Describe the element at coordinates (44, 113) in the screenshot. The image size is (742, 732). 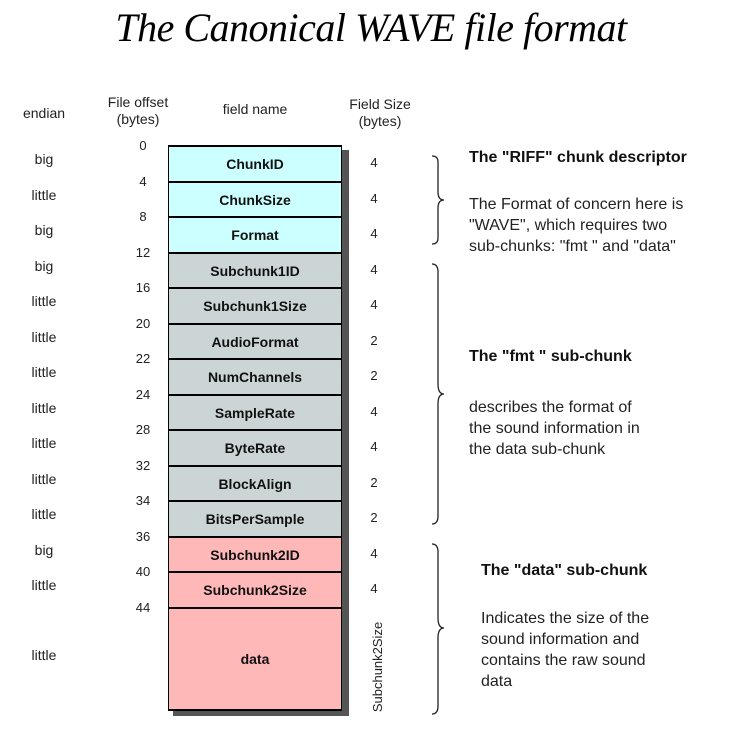
I see `header-endian: endian` at that location.